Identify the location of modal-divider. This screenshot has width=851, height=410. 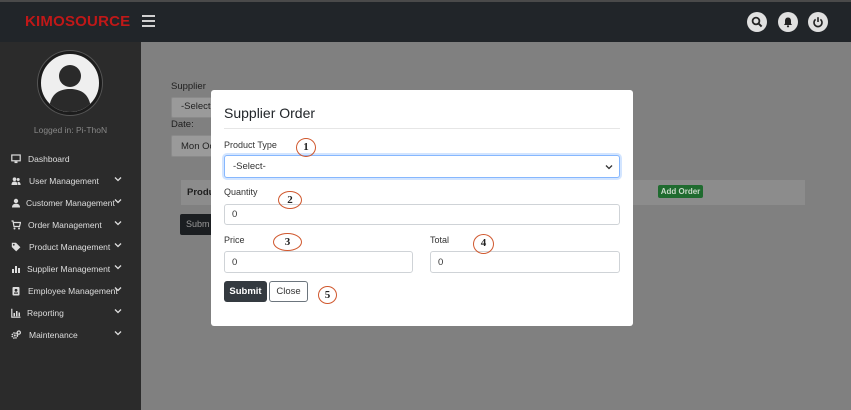
(422, 128).